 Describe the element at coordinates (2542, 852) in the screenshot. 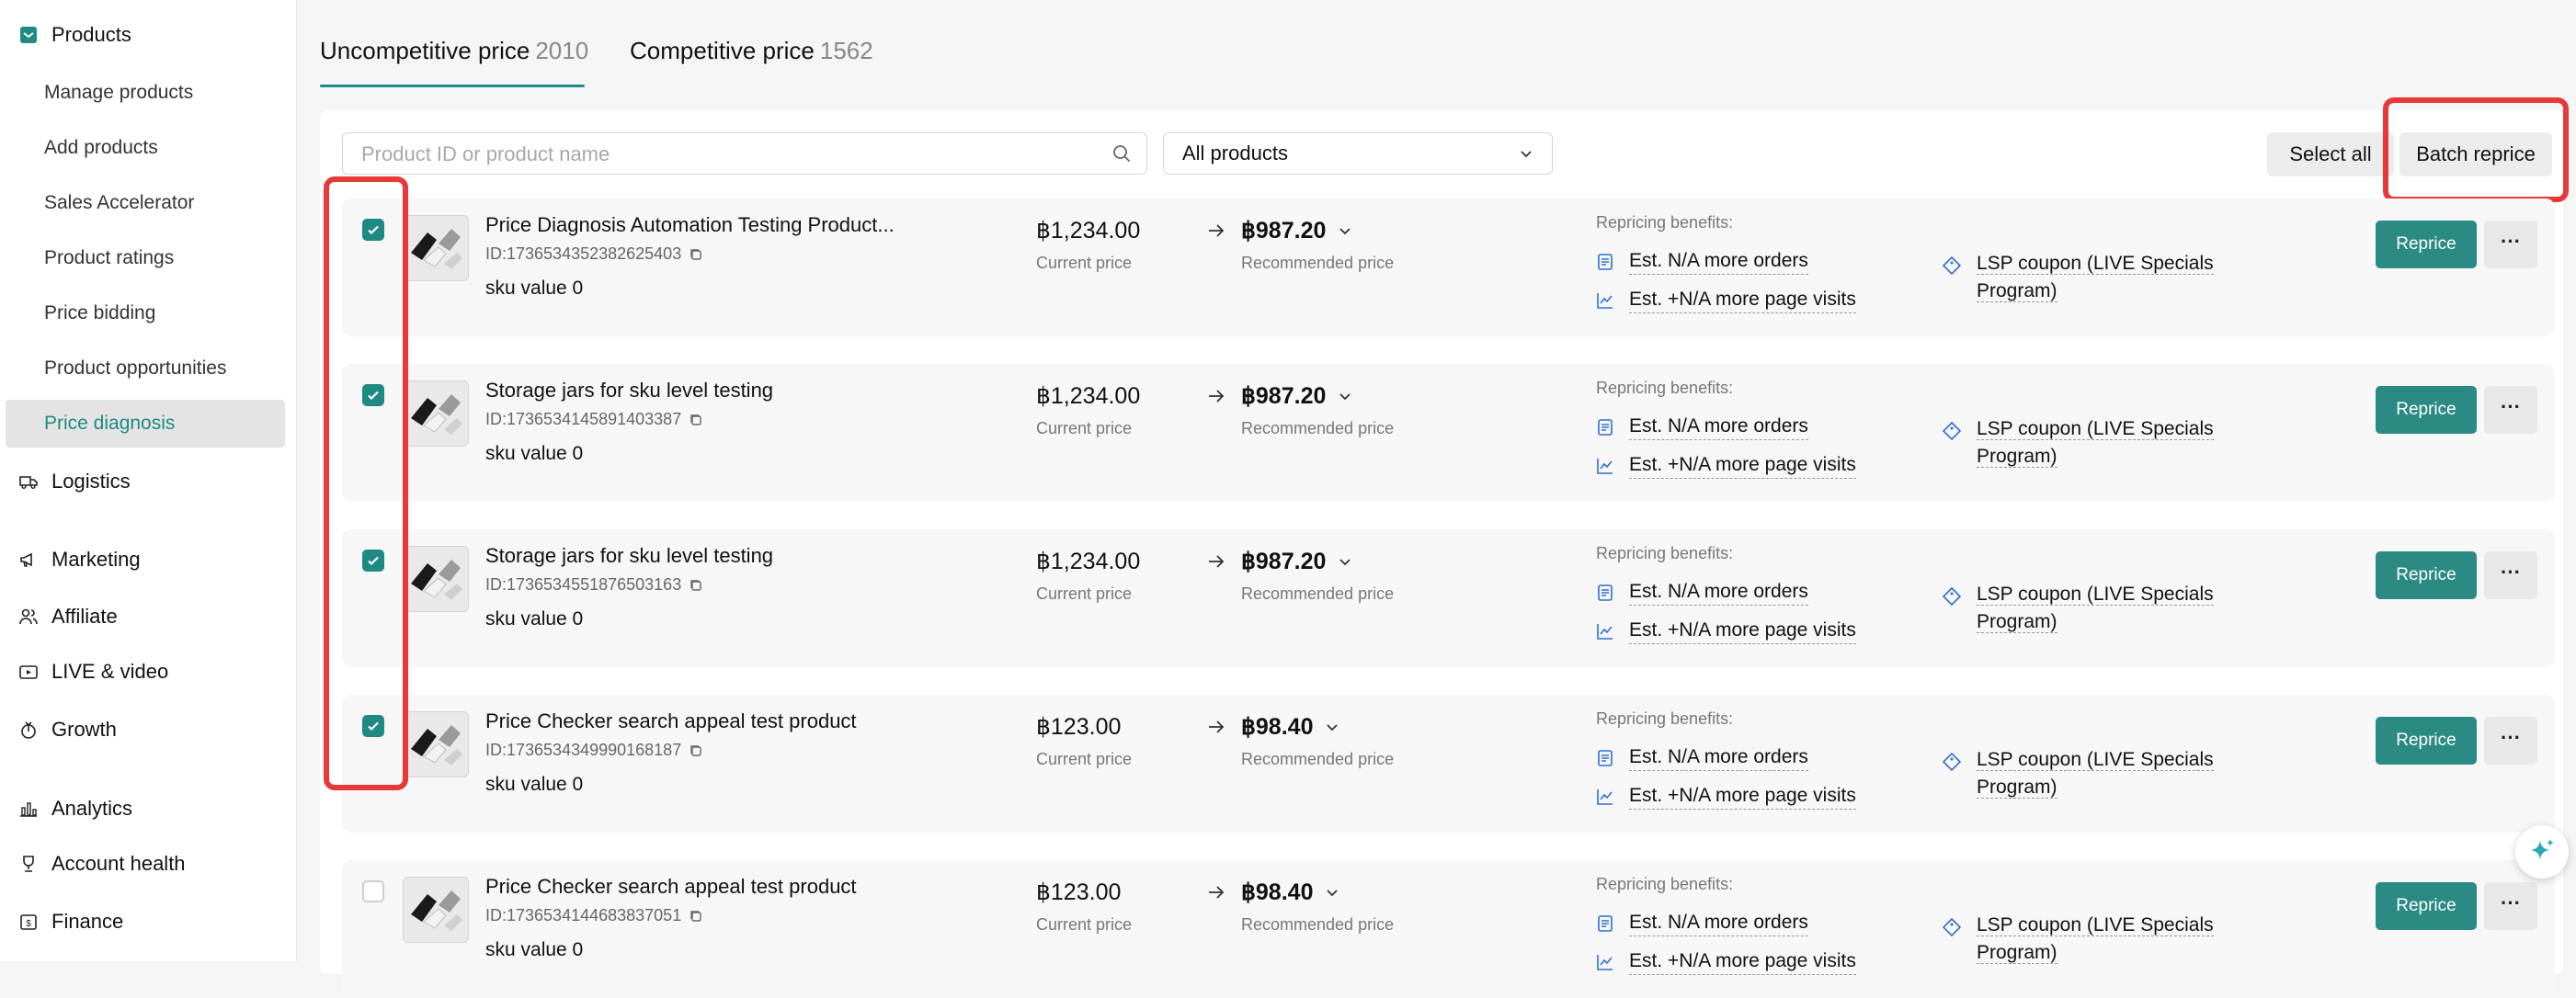

I see `ai-assistant-button` at that location.